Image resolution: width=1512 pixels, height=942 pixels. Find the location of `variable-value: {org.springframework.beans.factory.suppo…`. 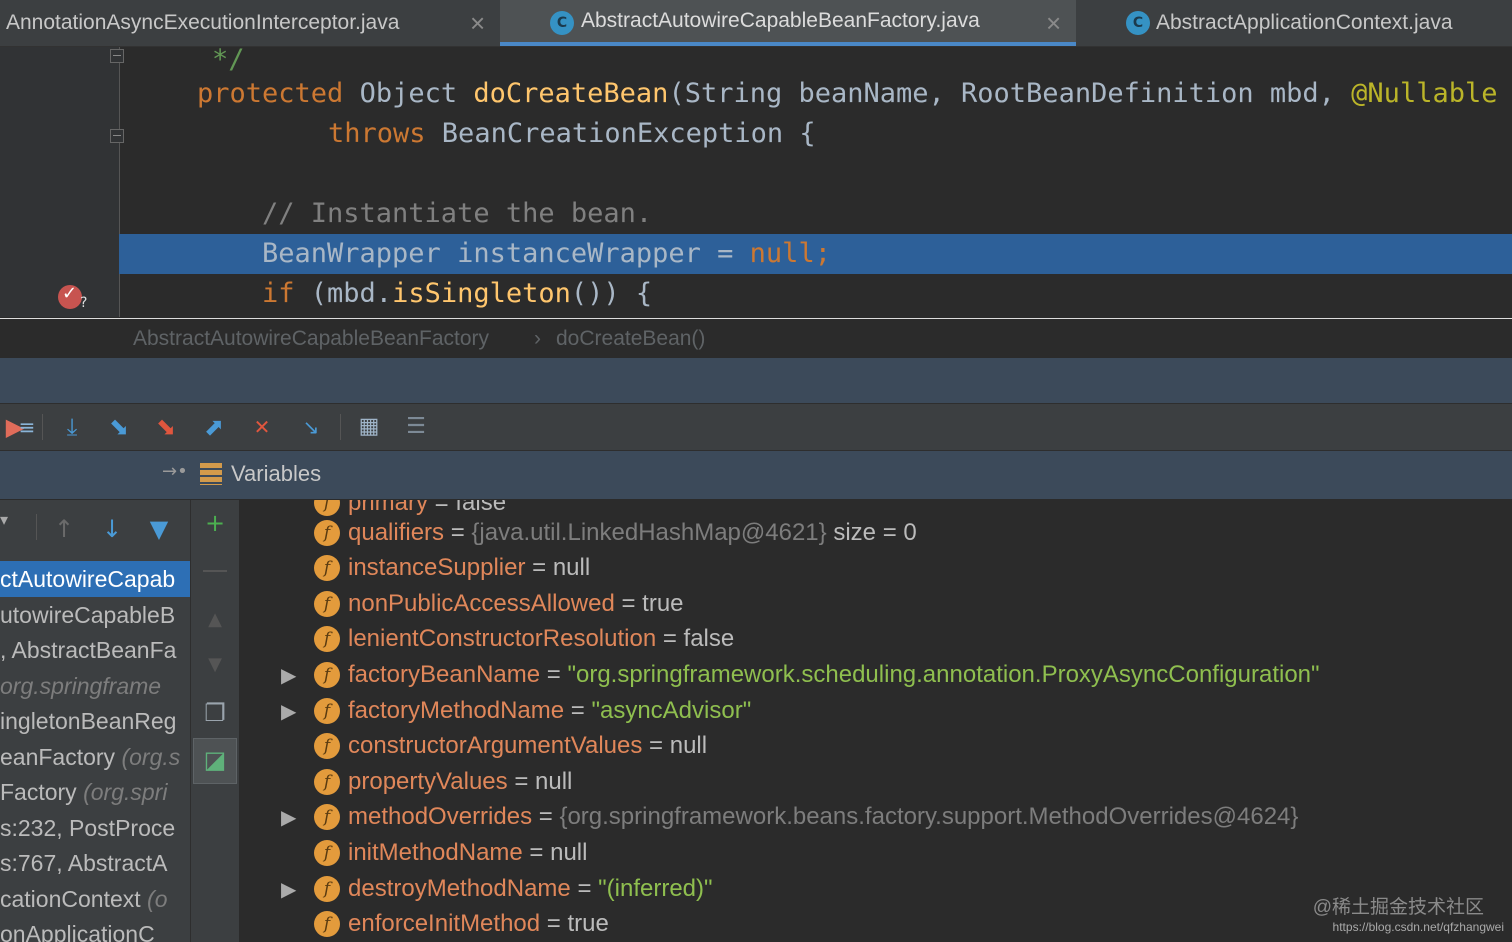

variable-value: {org.springframework.beans.factory.suppo… is located at coordinates (928, 816).